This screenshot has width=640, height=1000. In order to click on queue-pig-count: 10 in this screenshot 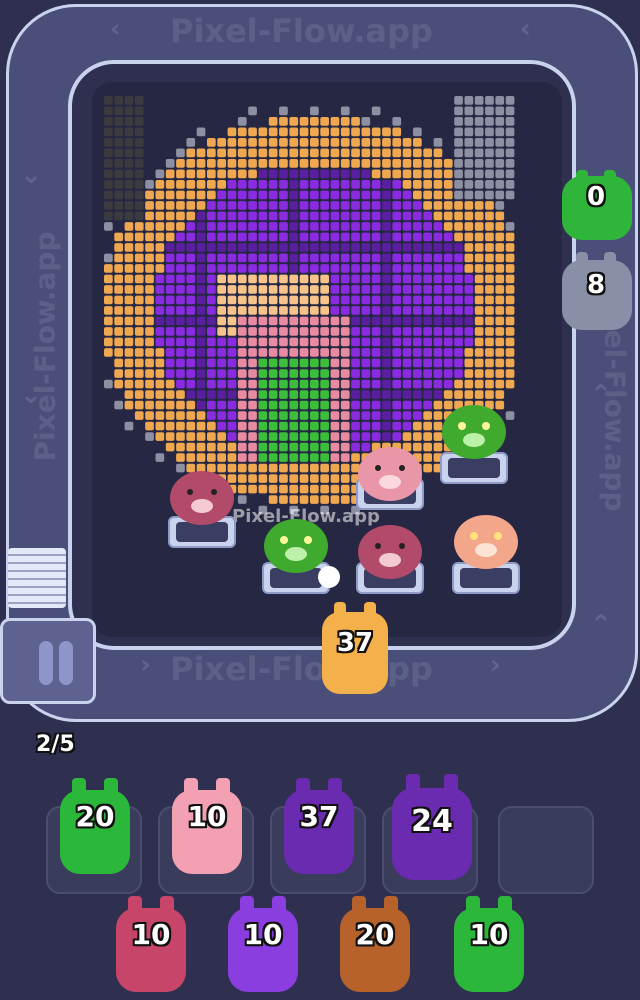, I will do `click(207, 816)`.